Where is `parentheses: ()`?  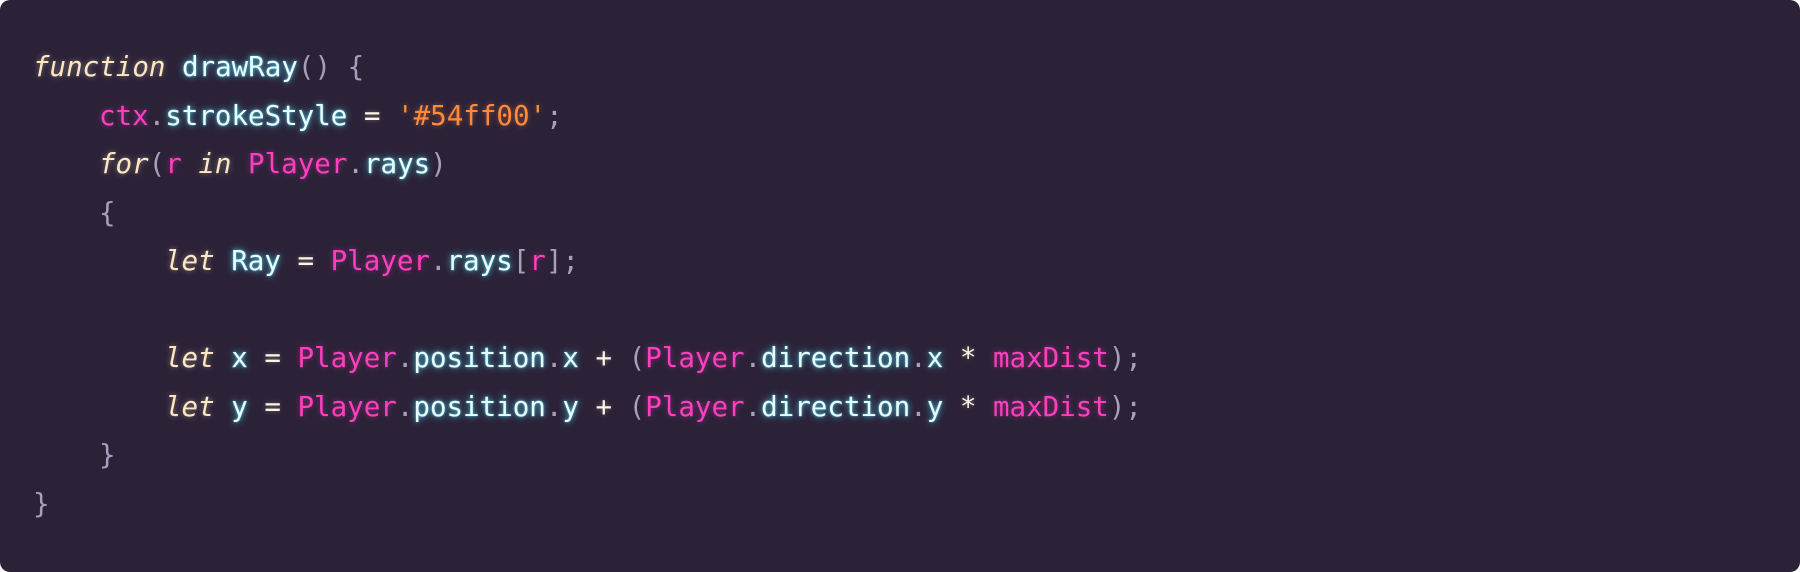 parentheses: () is located at coordinates (314, 67).